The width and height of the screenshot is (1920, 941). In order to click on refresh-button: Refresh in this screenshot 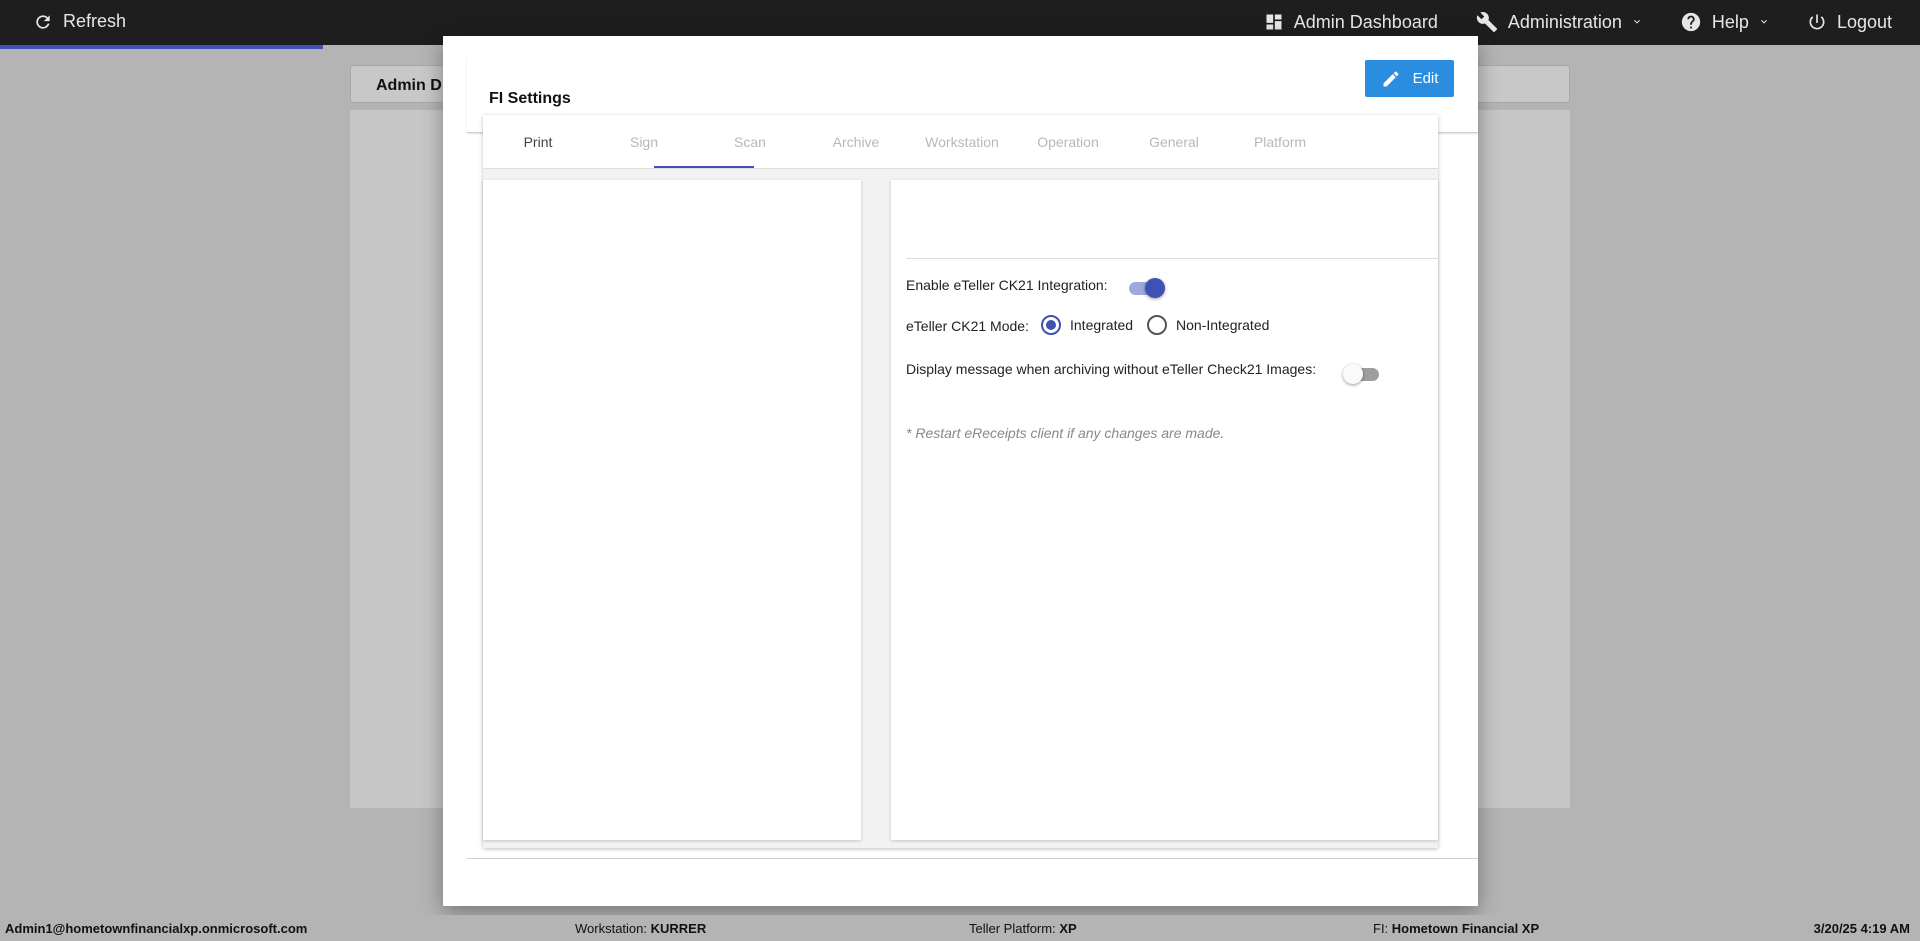, I will do `click(79, 21)`.